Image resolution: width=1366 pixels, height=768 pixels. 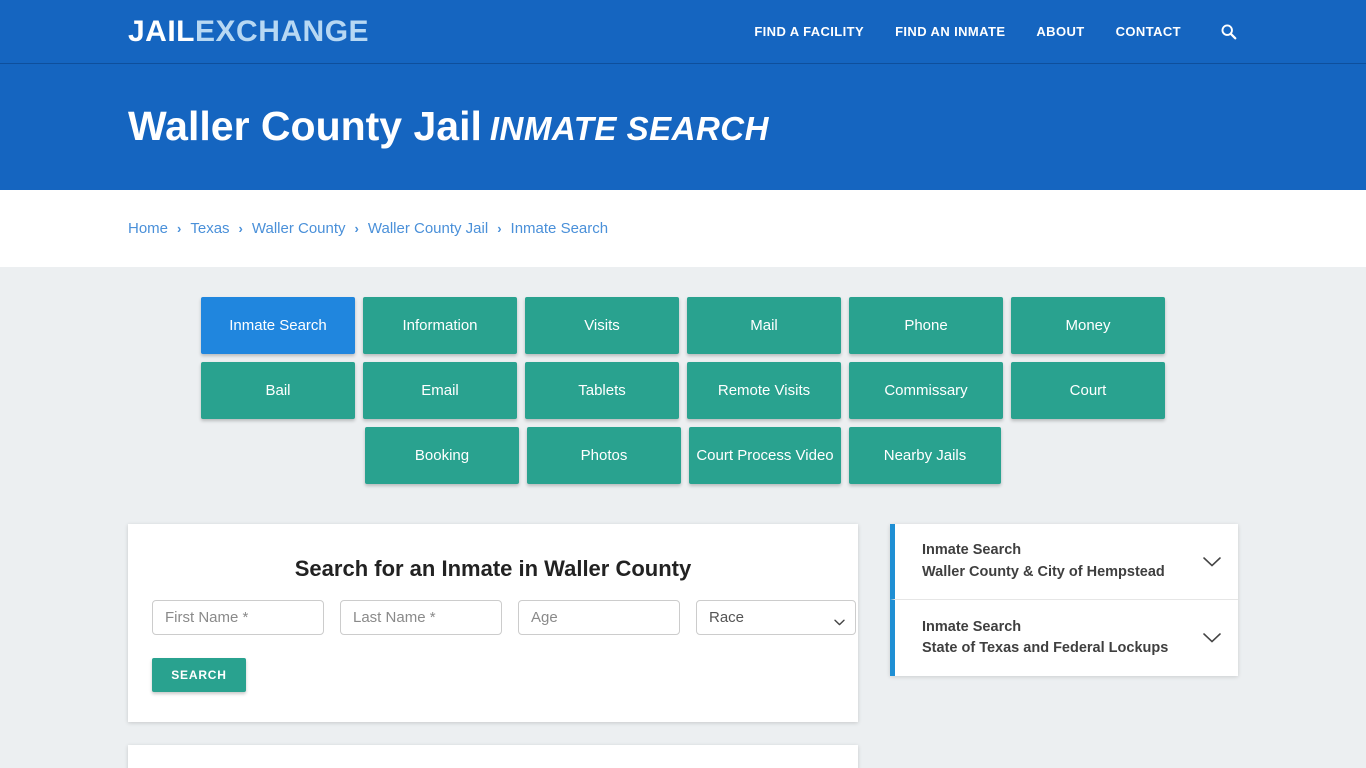 I want to click on search-button: SEARCH, so click(x=199, y=675).